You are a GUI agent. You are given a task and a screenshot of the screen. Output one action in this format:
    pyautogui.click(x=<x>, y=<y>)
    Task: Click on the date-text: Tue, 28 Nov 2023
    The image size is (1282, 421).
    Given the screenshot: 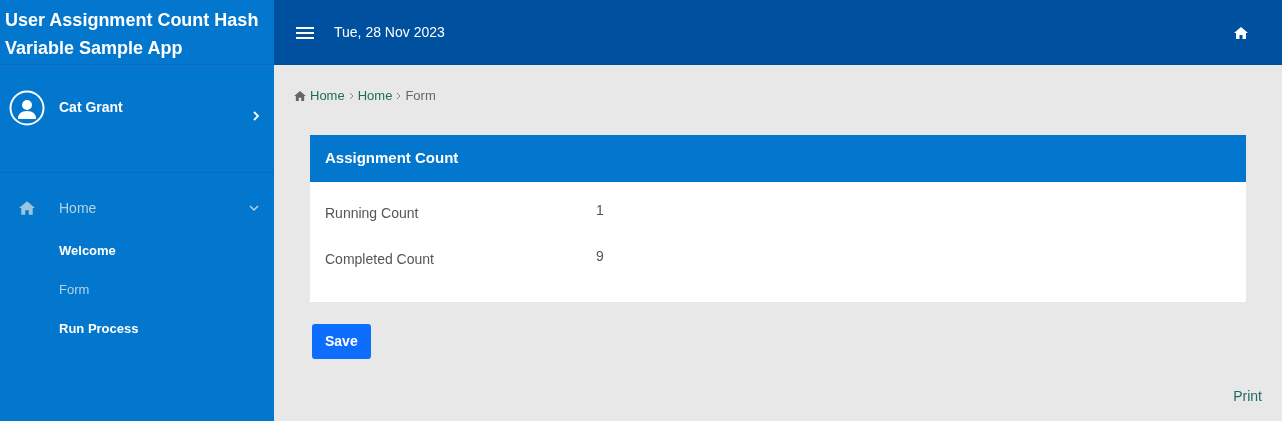 What is the action you would take?
    pyautogui.click(x=389, y=32)
    